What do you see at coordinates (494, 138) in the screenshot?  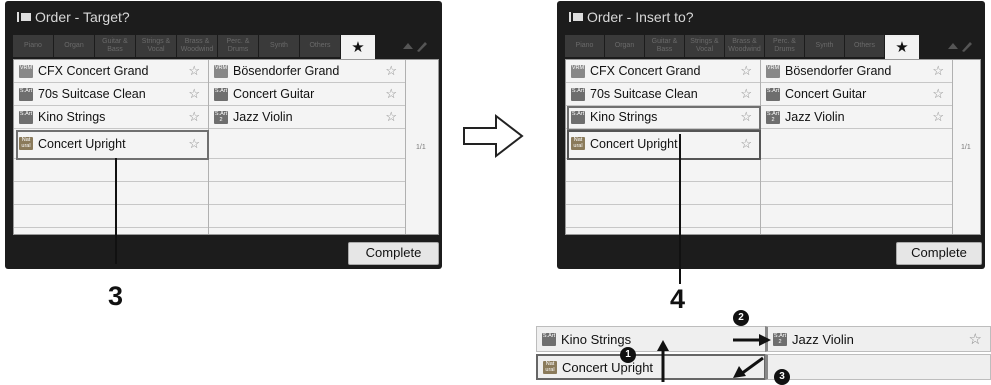 I see `next-arrow-icon` at bounding box center [494, 138].